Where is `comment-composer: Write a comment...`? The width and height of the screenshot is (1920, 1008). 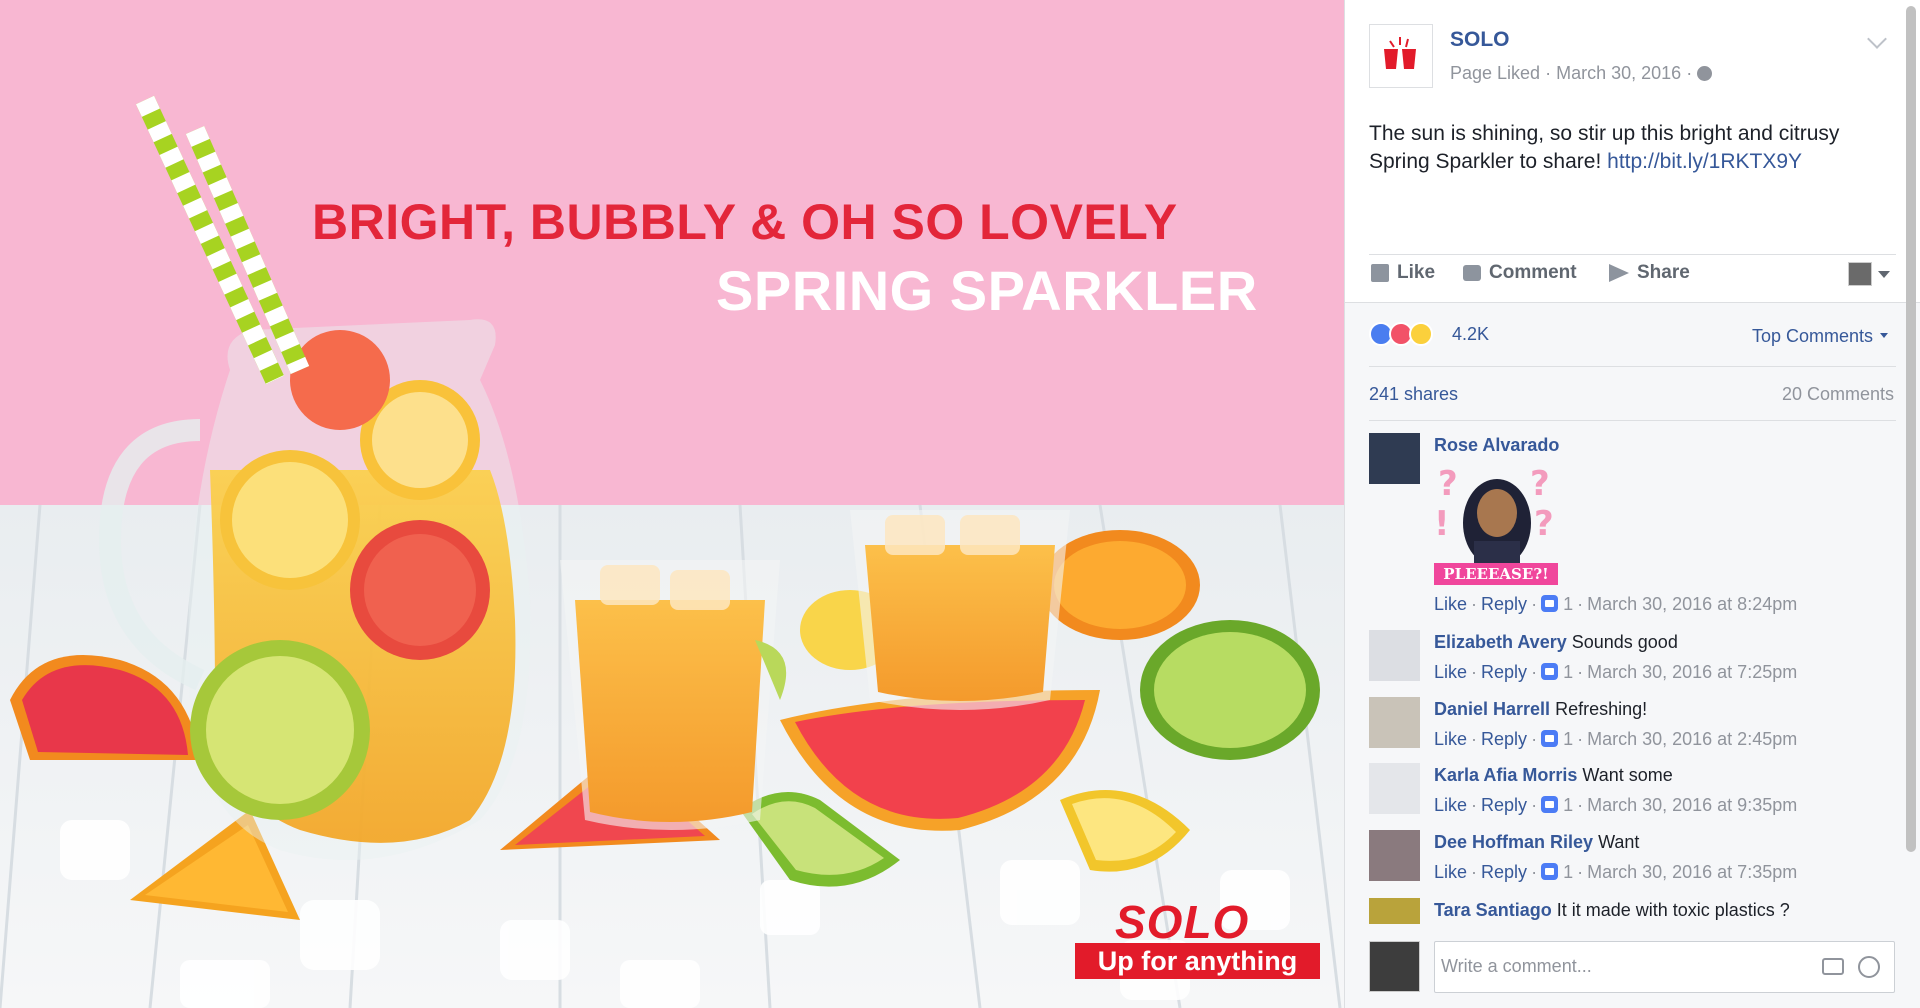 comment-composer: Write a comment... is located at coordinates (1664, 967).